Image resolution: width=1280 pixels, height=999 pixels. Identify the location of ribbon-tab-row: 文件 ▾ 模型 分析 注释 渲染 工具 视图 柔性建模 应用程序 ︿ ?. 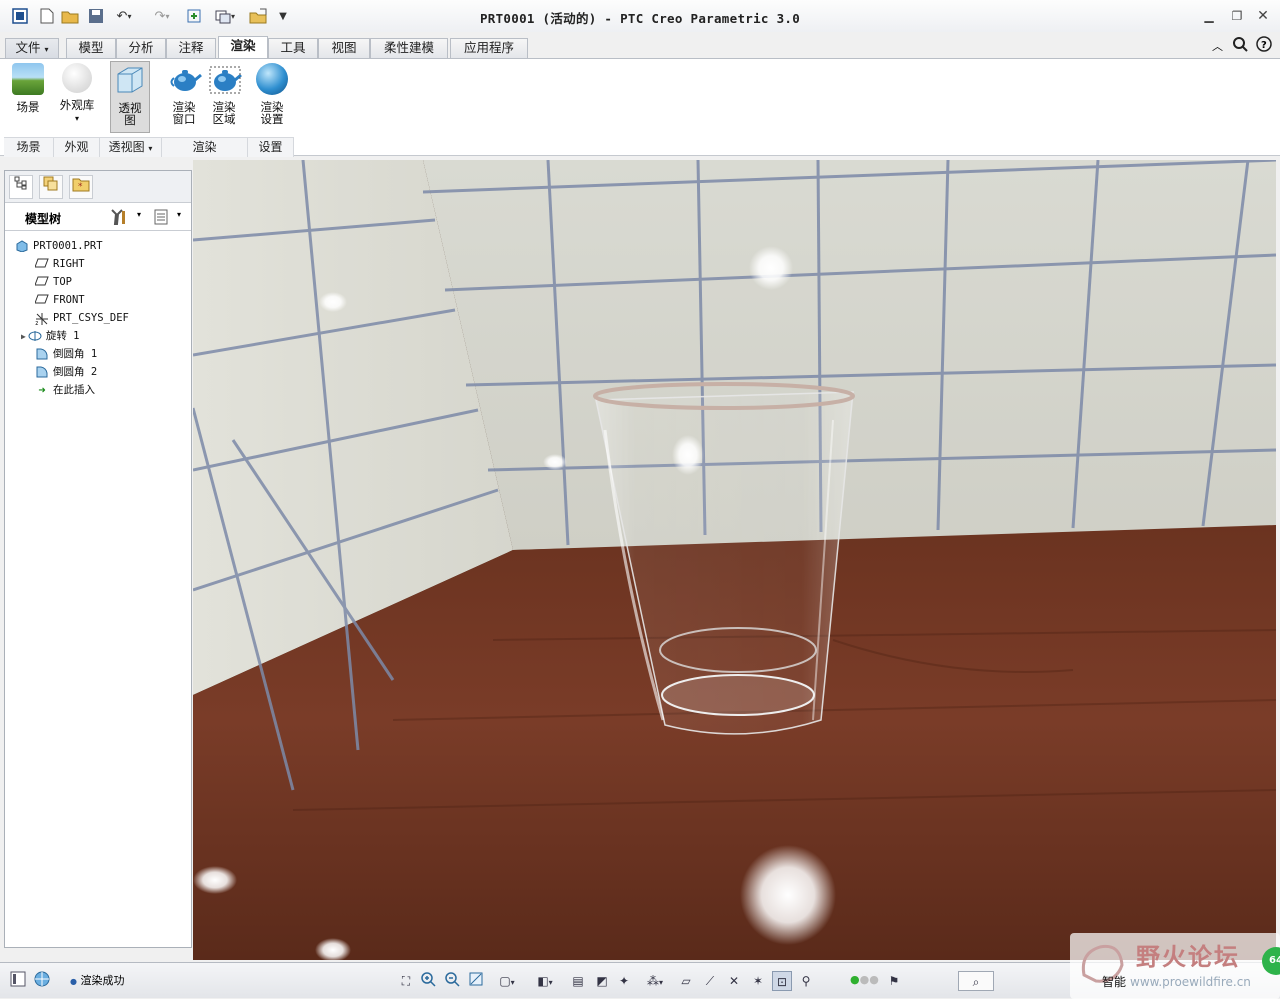
(640, 47).